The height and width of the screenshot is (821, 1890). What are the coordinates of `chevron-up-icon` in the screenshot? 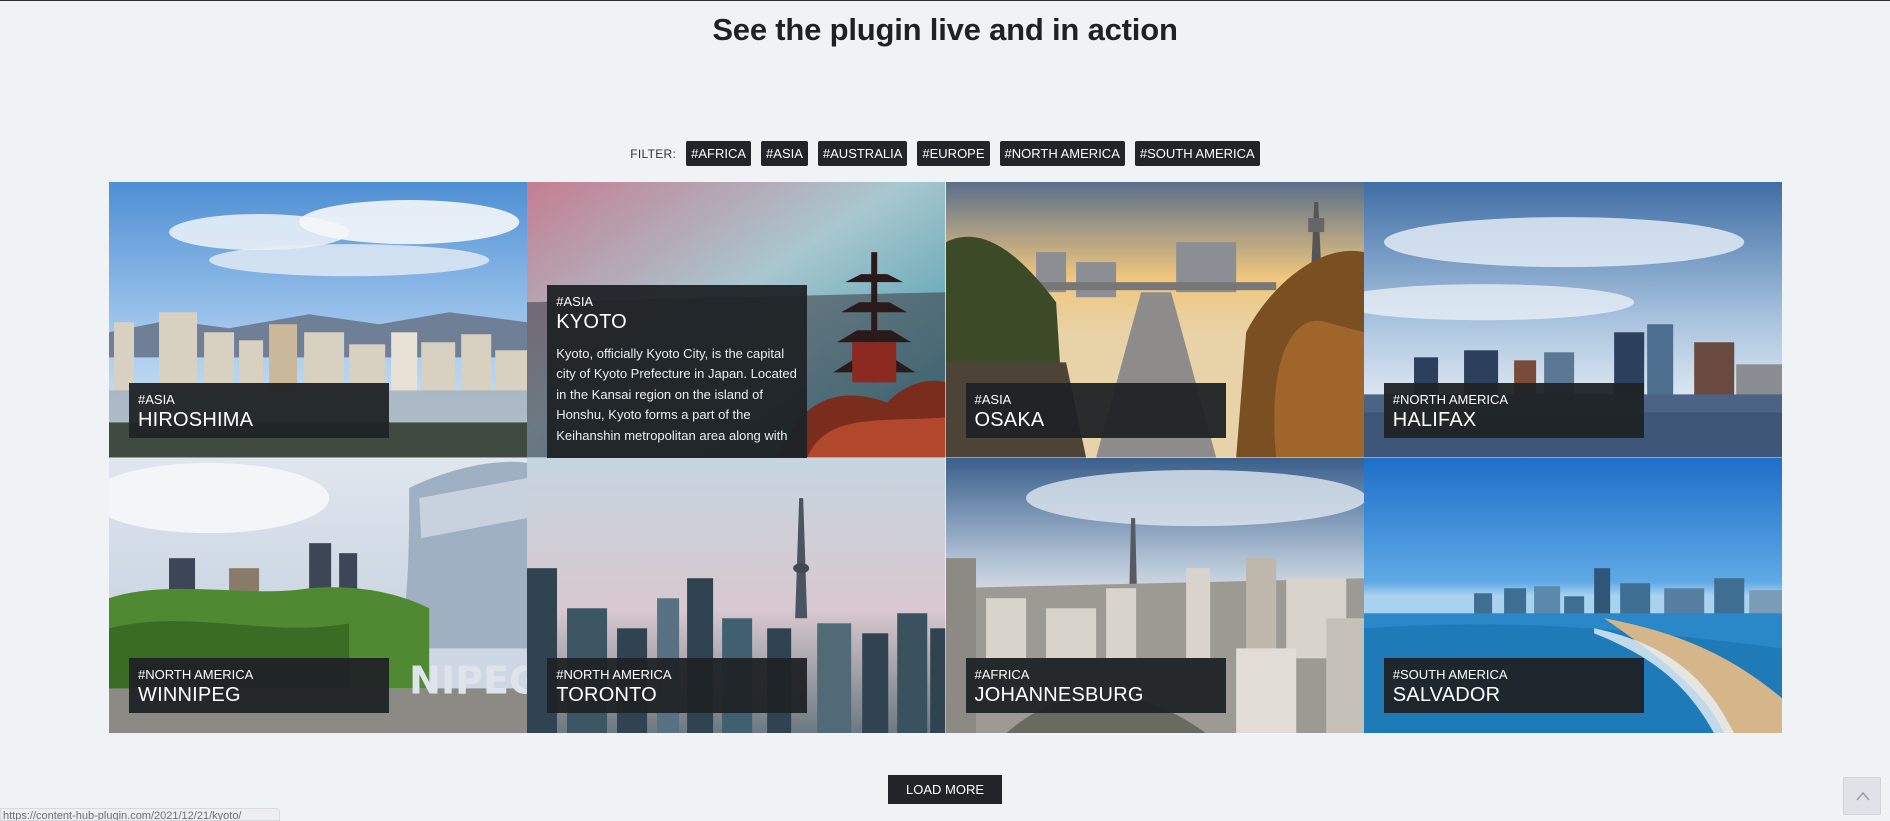 It's located at (1863, 796).